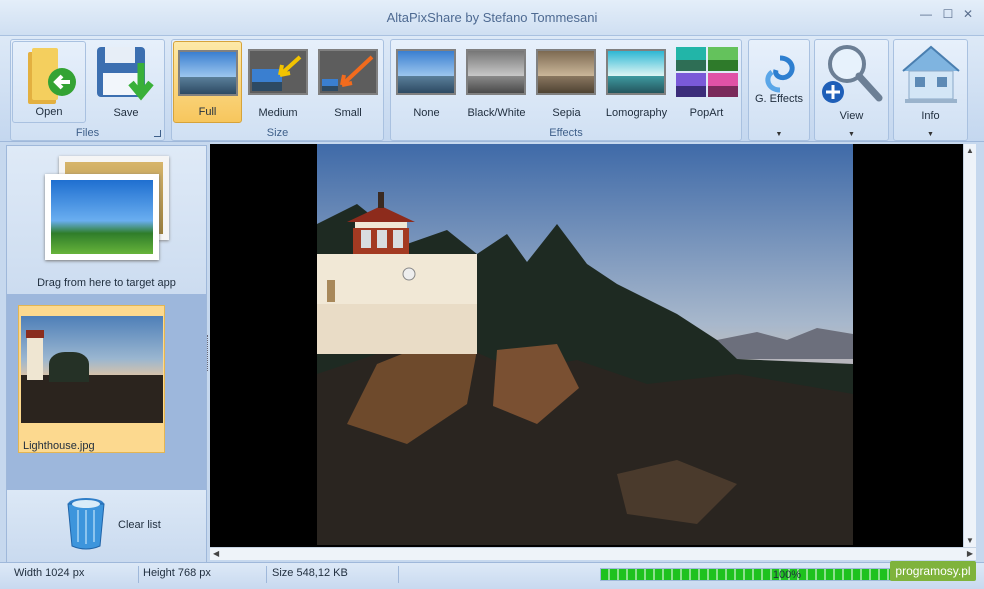 Image resolution: width=984 pixels, height=589 pixels. I want to click on effect-popart-button: PopArt, so click(706, 82).